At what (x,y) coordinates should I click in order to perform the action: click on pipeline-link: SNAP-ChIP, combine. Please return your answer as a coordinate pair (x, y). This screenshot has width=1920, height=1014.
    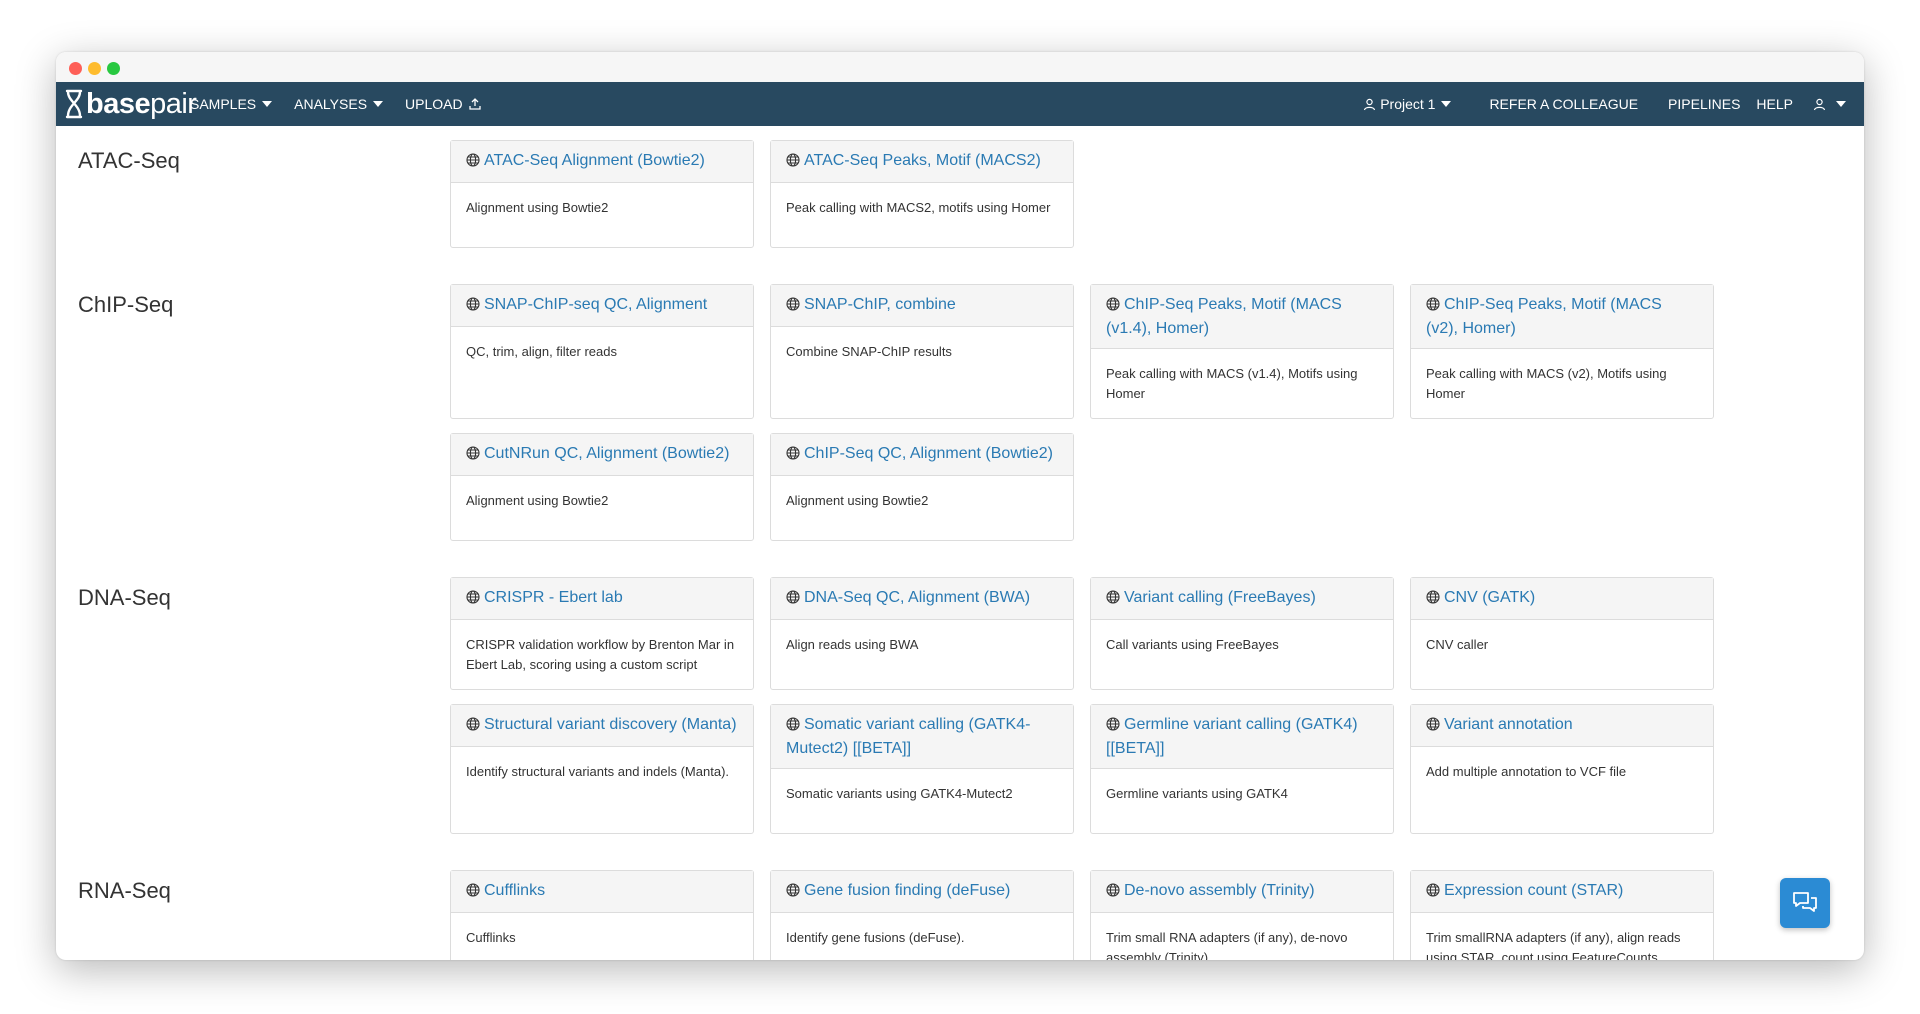
    Looking at the image, I should click on (922, 306).